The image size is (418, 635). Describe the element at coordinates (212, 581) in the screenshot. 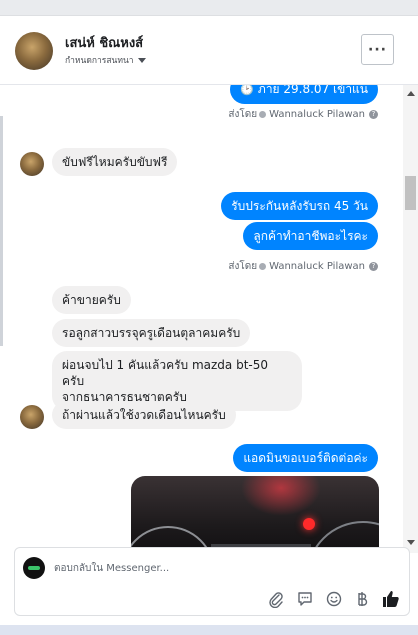

I see `reply-composer` at that location.